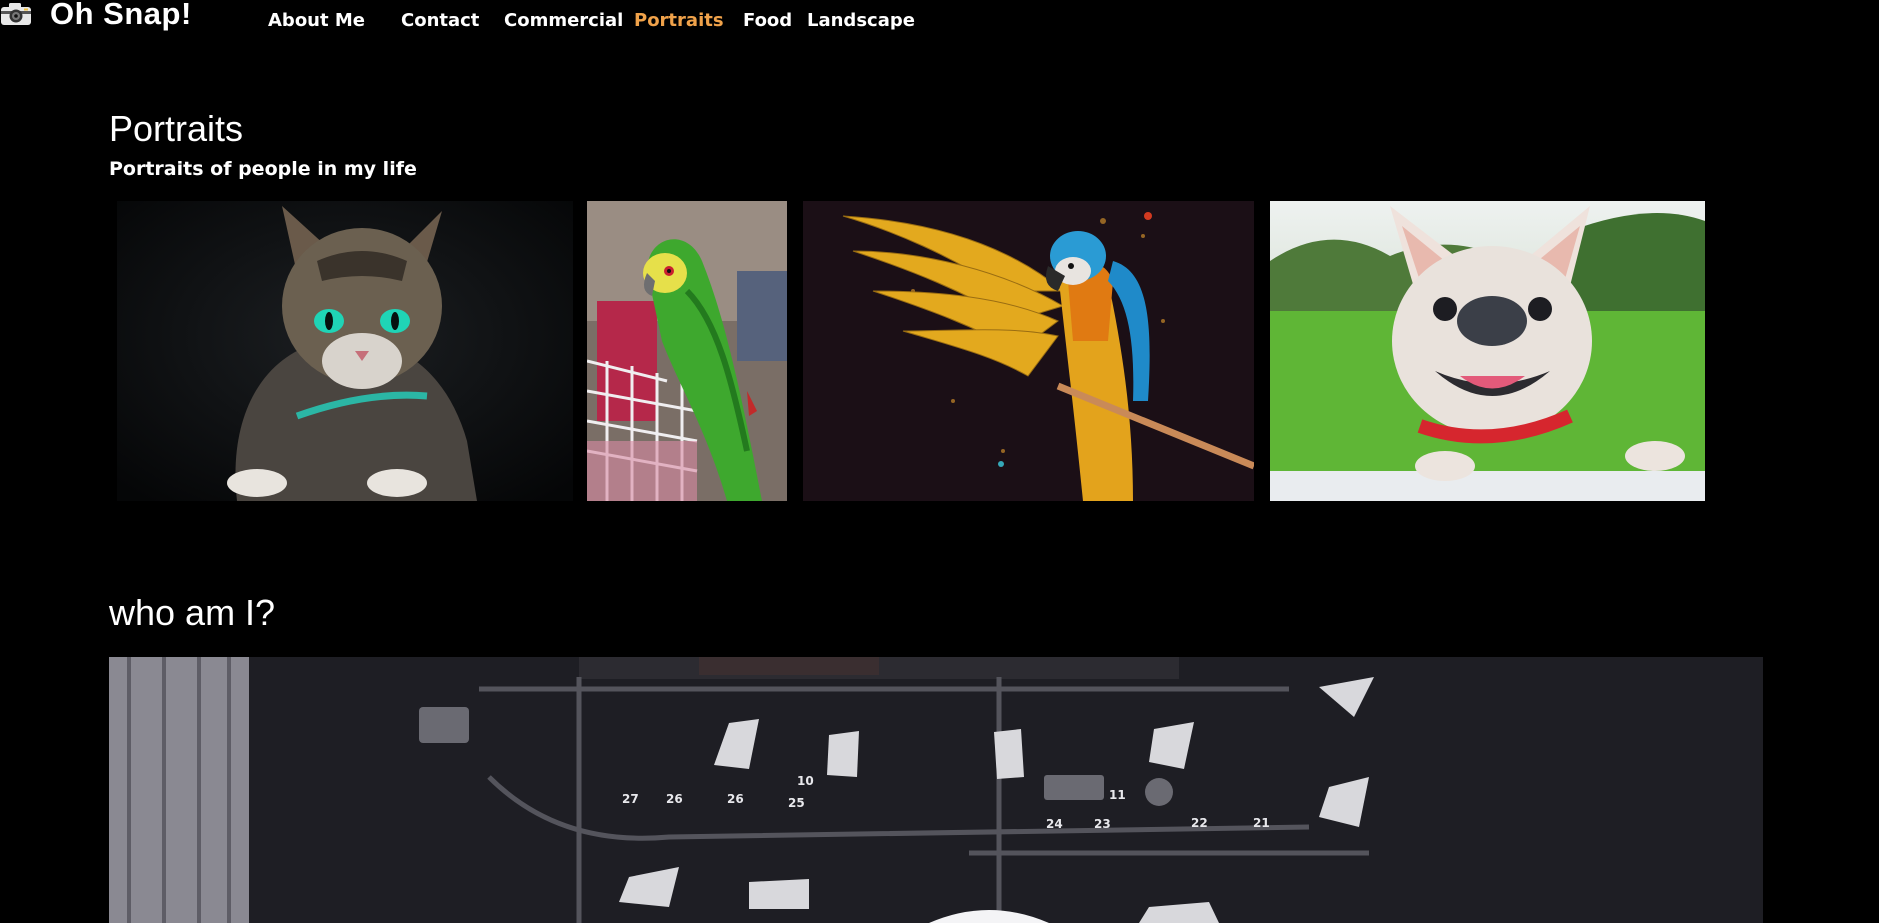 The image size is (1879, 923). I want to click on nav-food: Food, so click(767, 20).